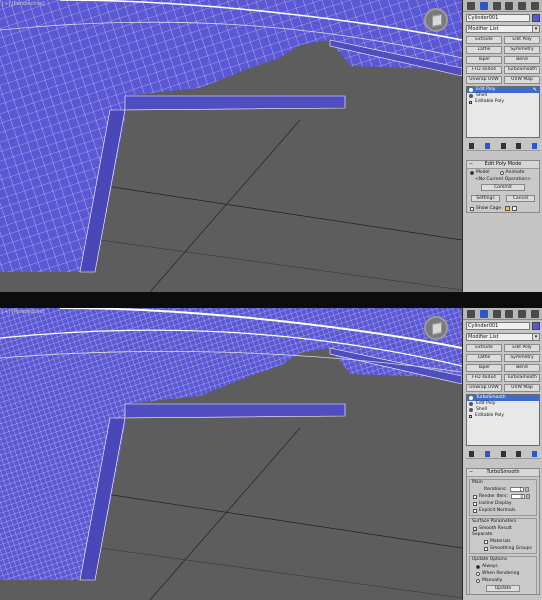 This screenshot has width=542, height=600. What do you see at coordinates (516, 489) in the screenshot?
I see `iterations-spinner: 1` at bounding box center [516, 489].